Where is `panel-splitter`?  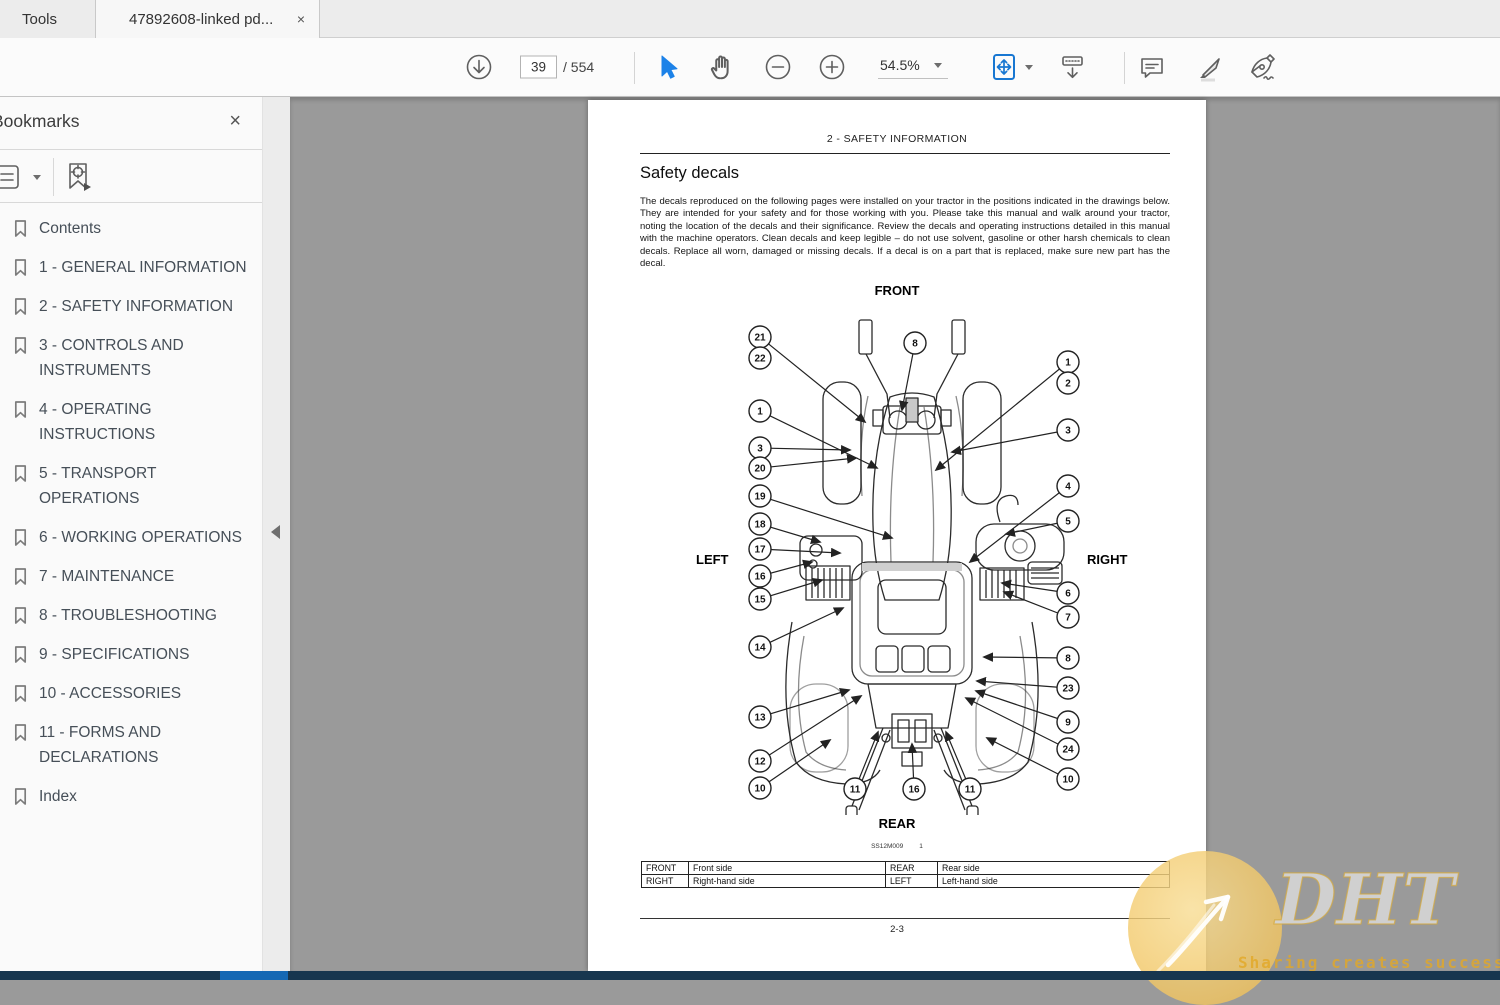 panel-splitter is located at coordinates (276, 534).